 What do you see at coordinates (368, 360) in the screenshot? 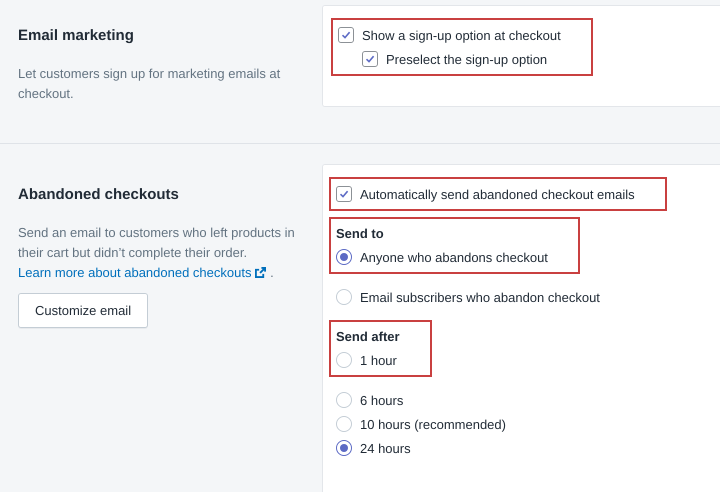
I see `radio-label: 1 hour` at bounding box center [368, 360].